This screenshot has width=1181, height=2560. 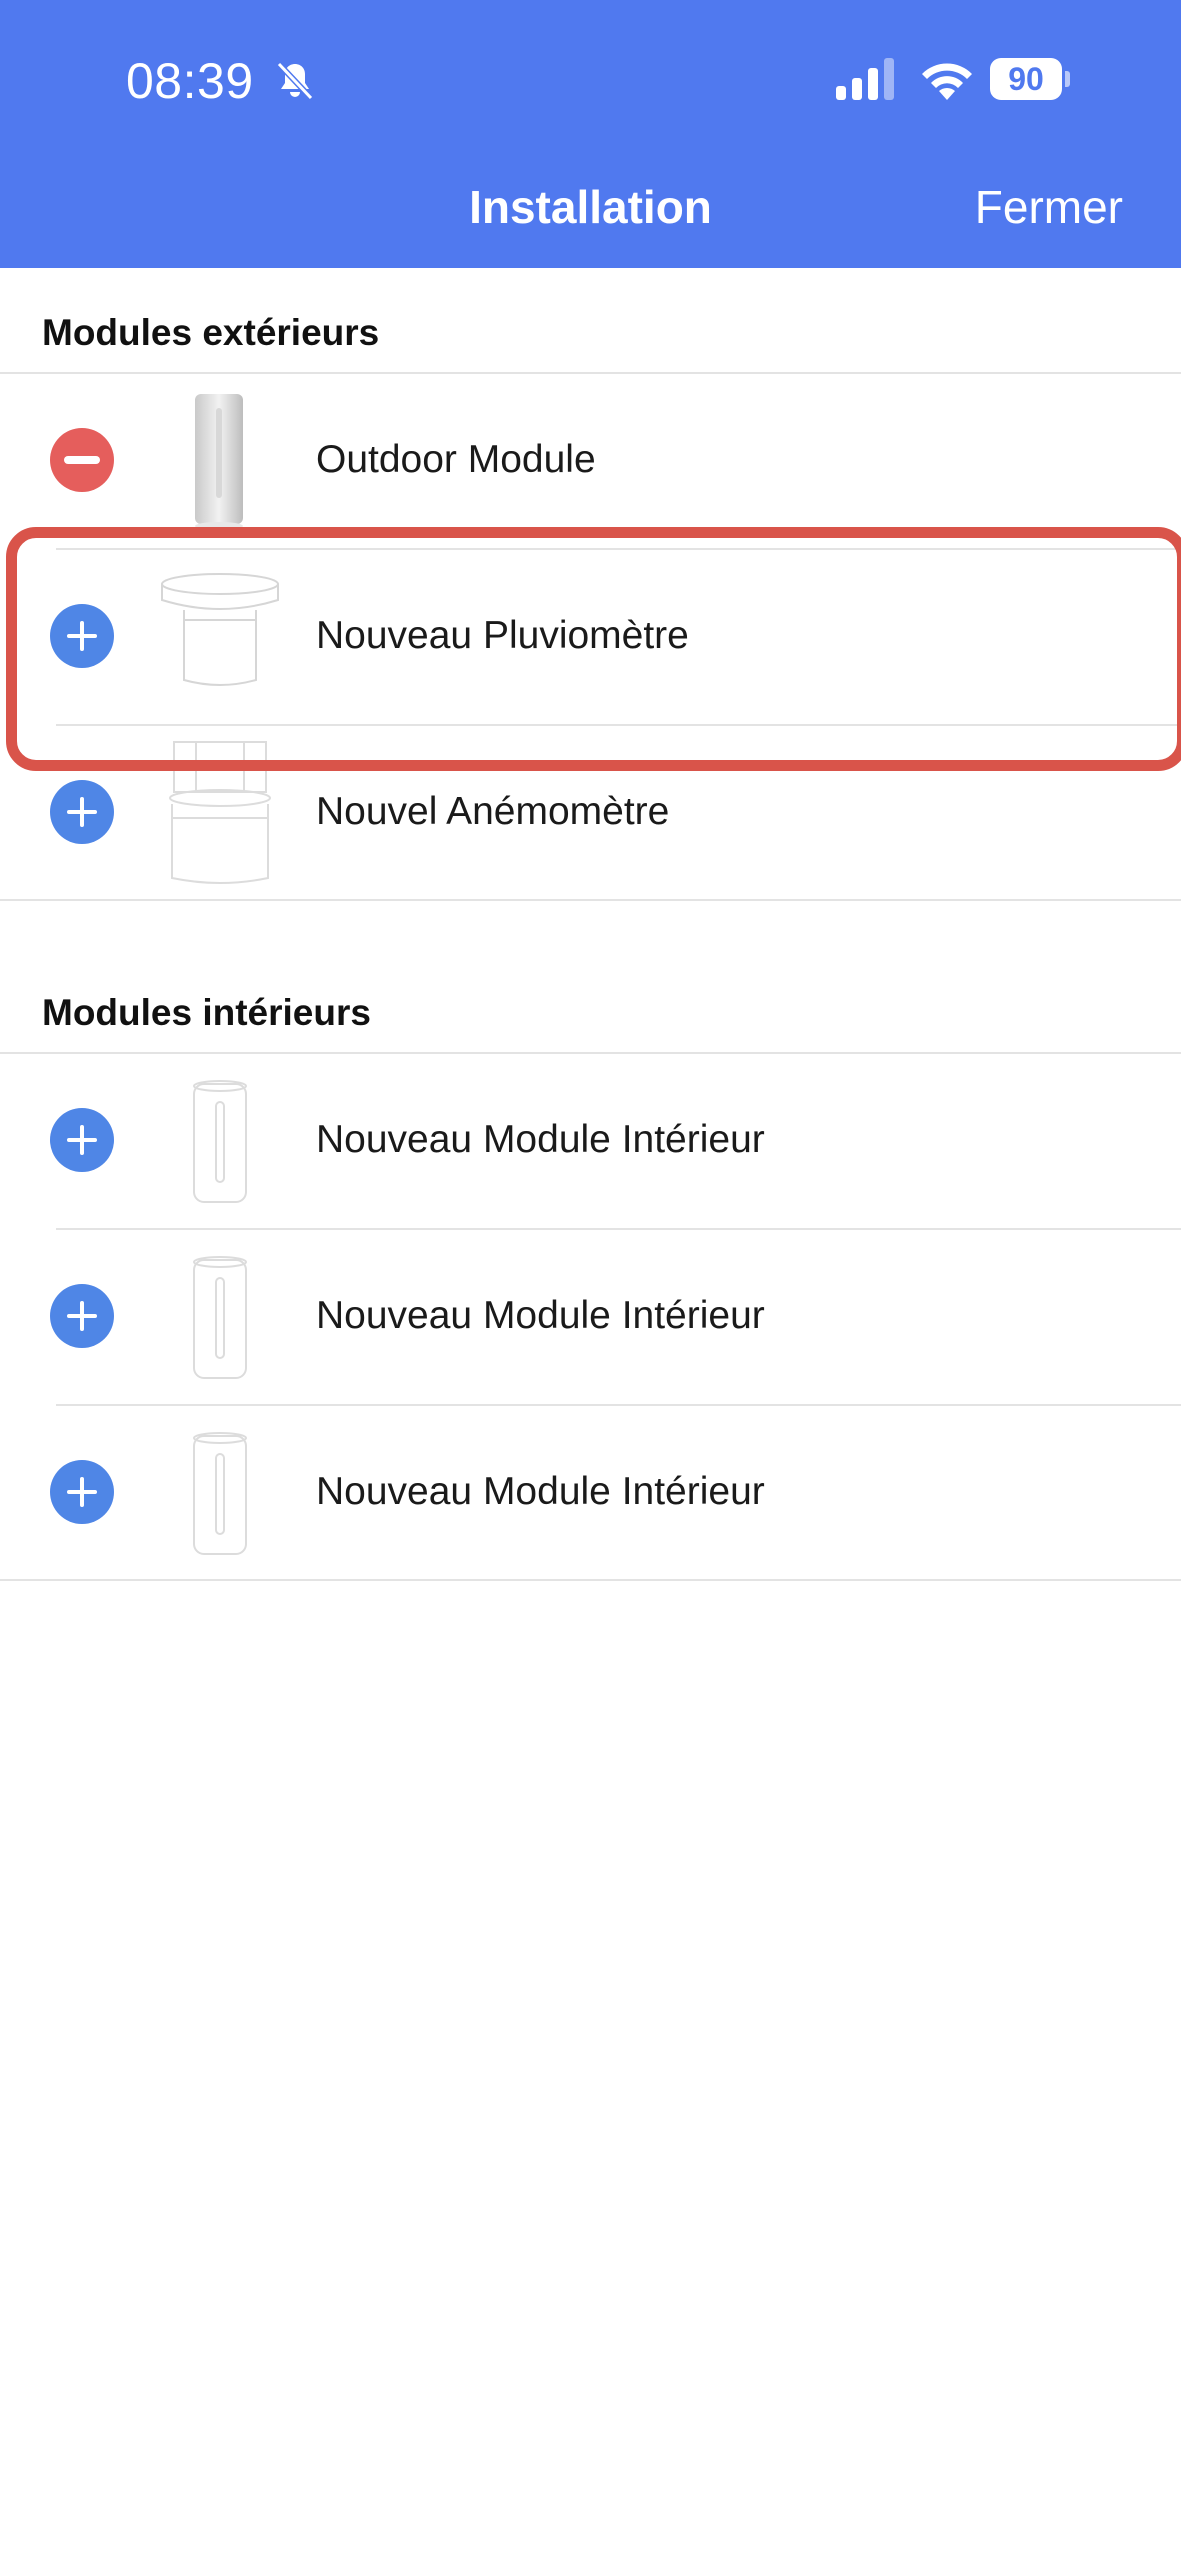 I want to click on header-bar: 08:39 90 Installation Fermer, so click(x=590, y=134).